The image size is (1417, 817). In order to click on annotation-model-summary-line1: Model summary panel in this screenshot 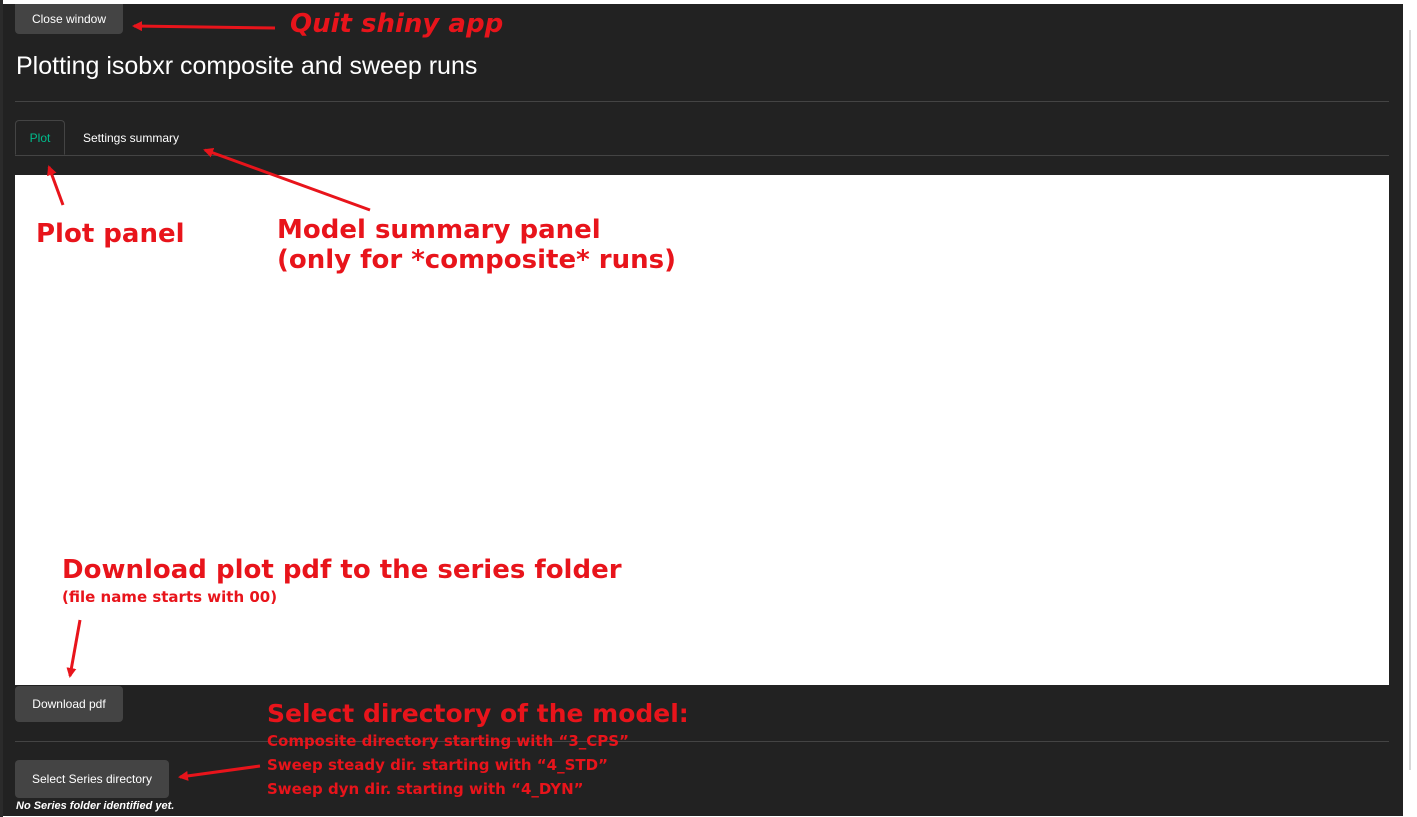, I will do `click(439, 230)`.